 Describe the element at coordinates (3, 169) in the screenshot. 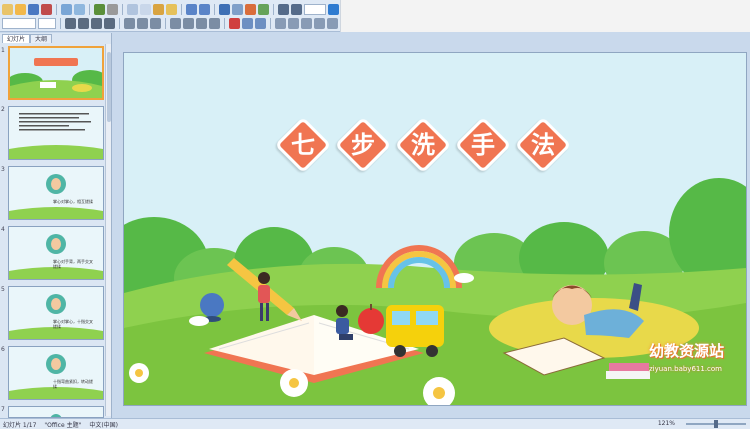

I see `thumbnail-number: 3` at that location.